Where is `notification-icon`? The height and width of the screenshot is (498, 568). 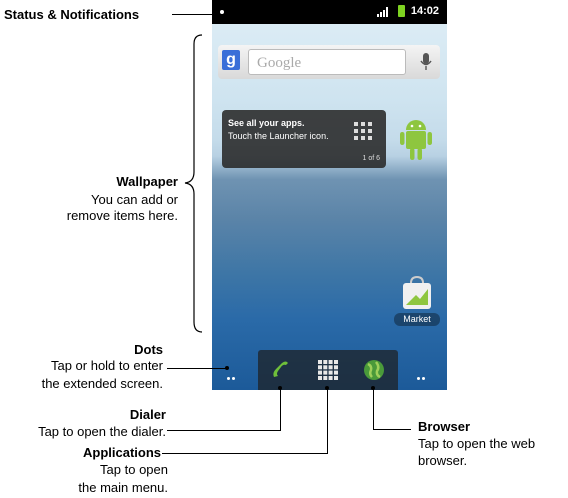
notification-icon is located at coordinates (222, 12).